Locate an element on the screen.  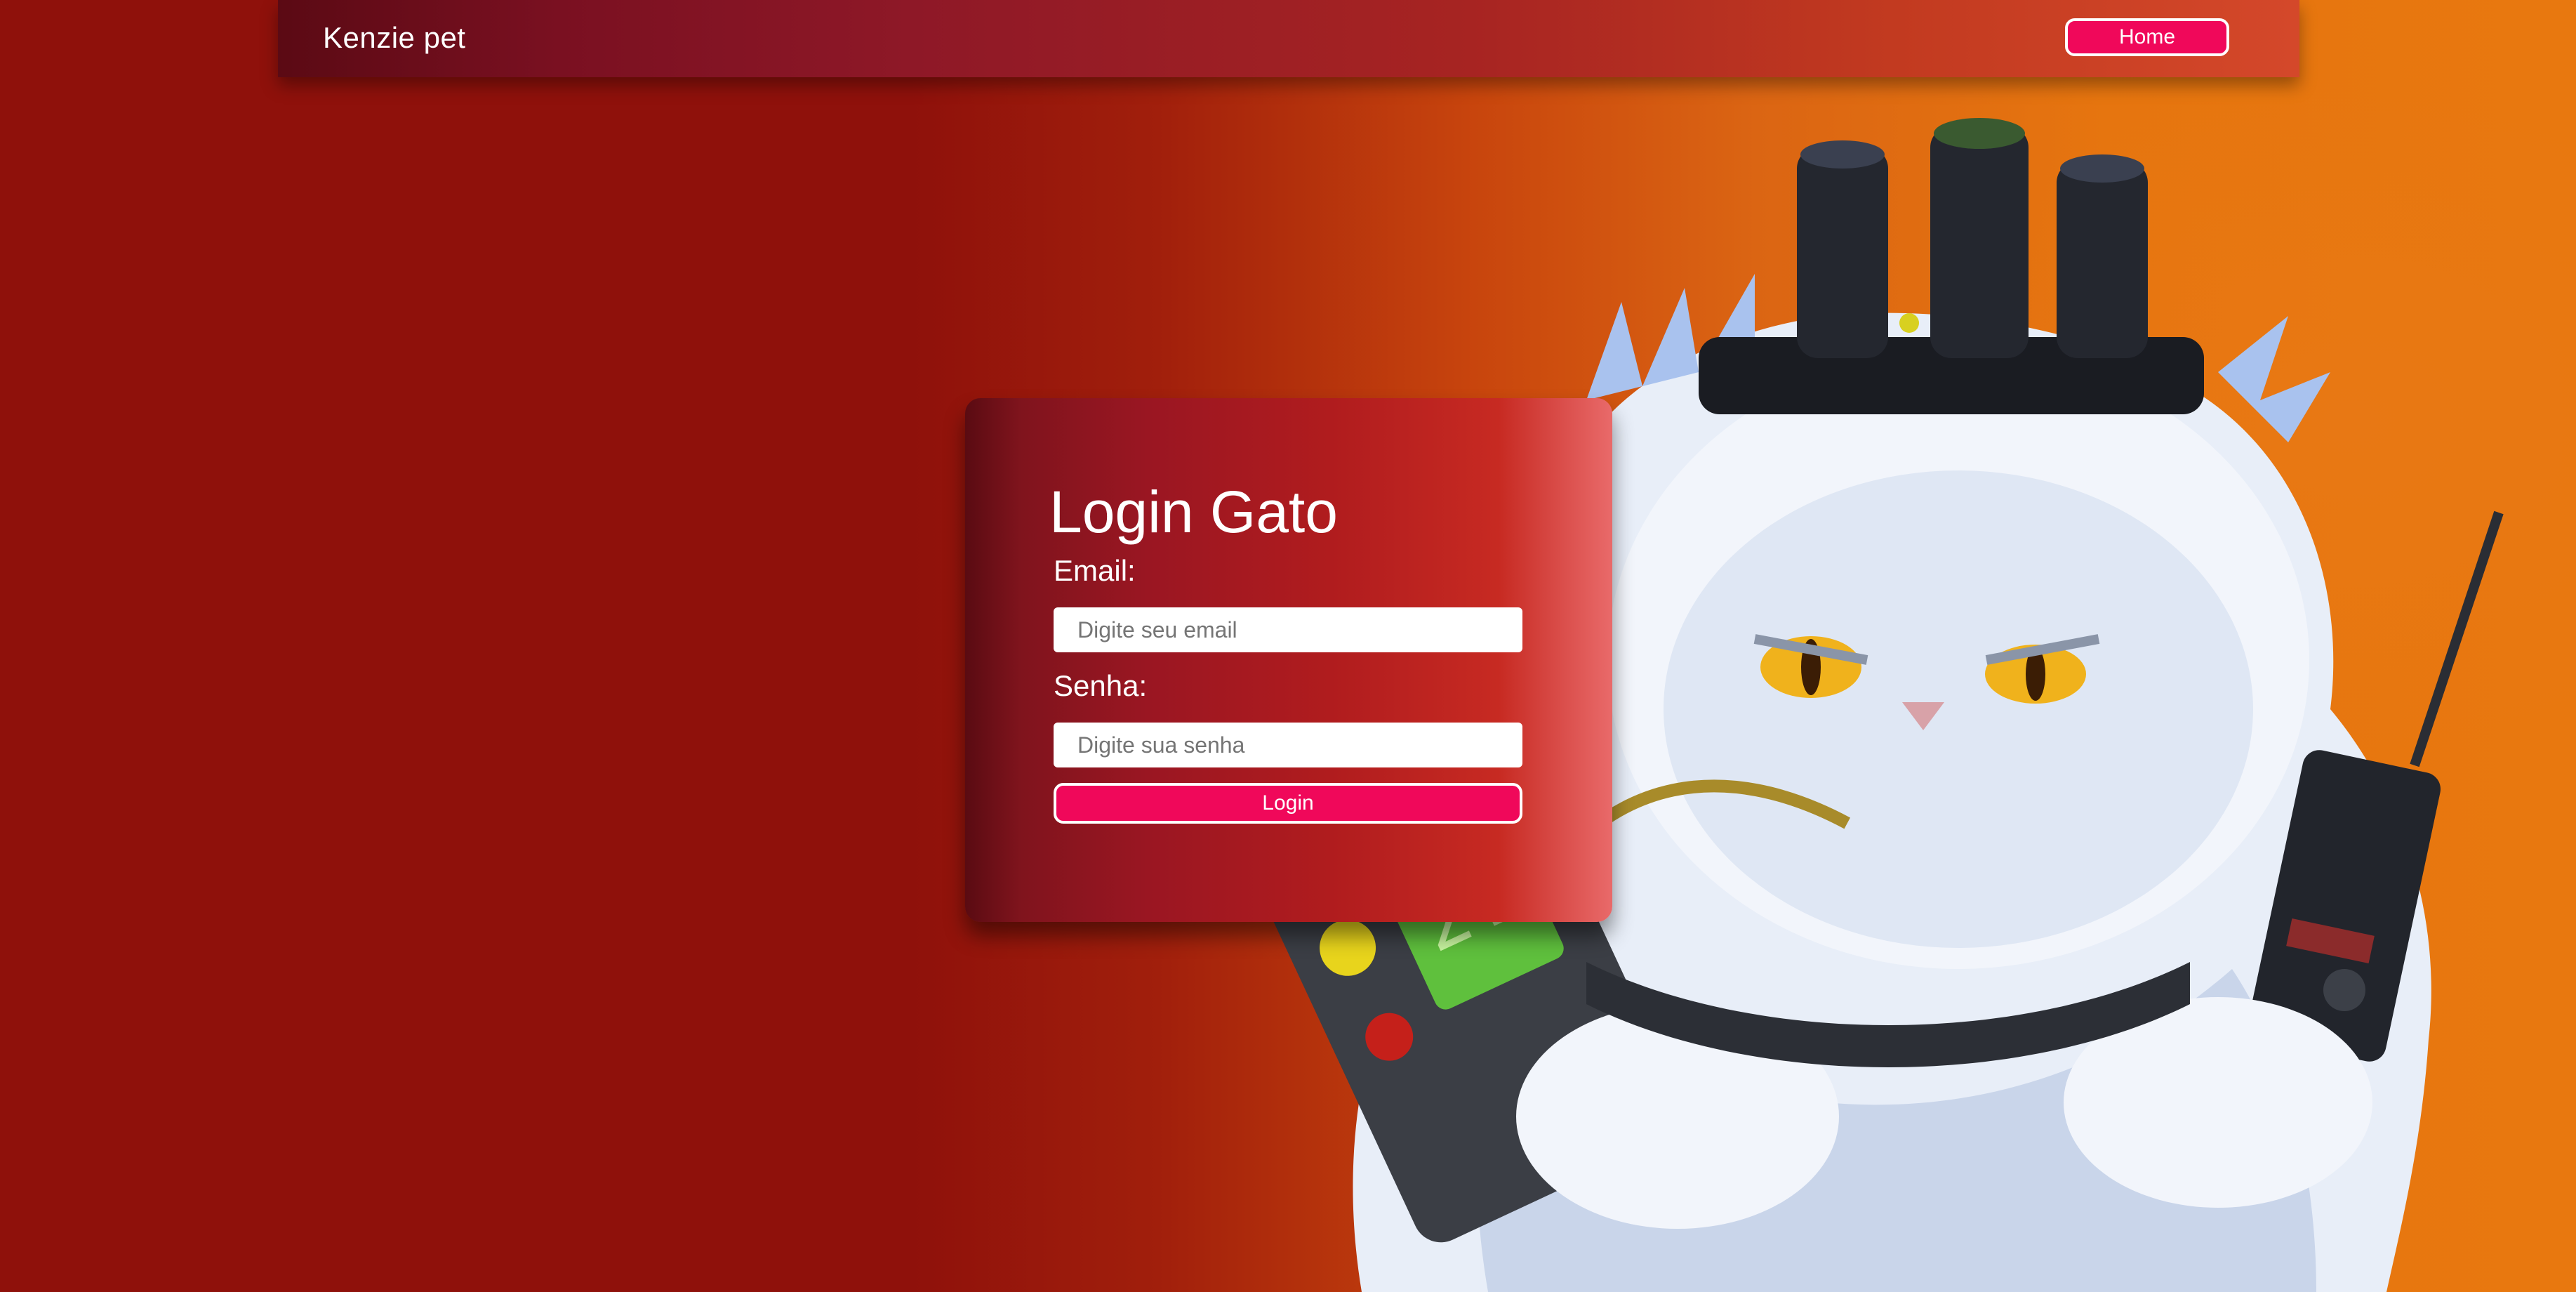
email-label: Email: is located at coordinates (1095, 571).